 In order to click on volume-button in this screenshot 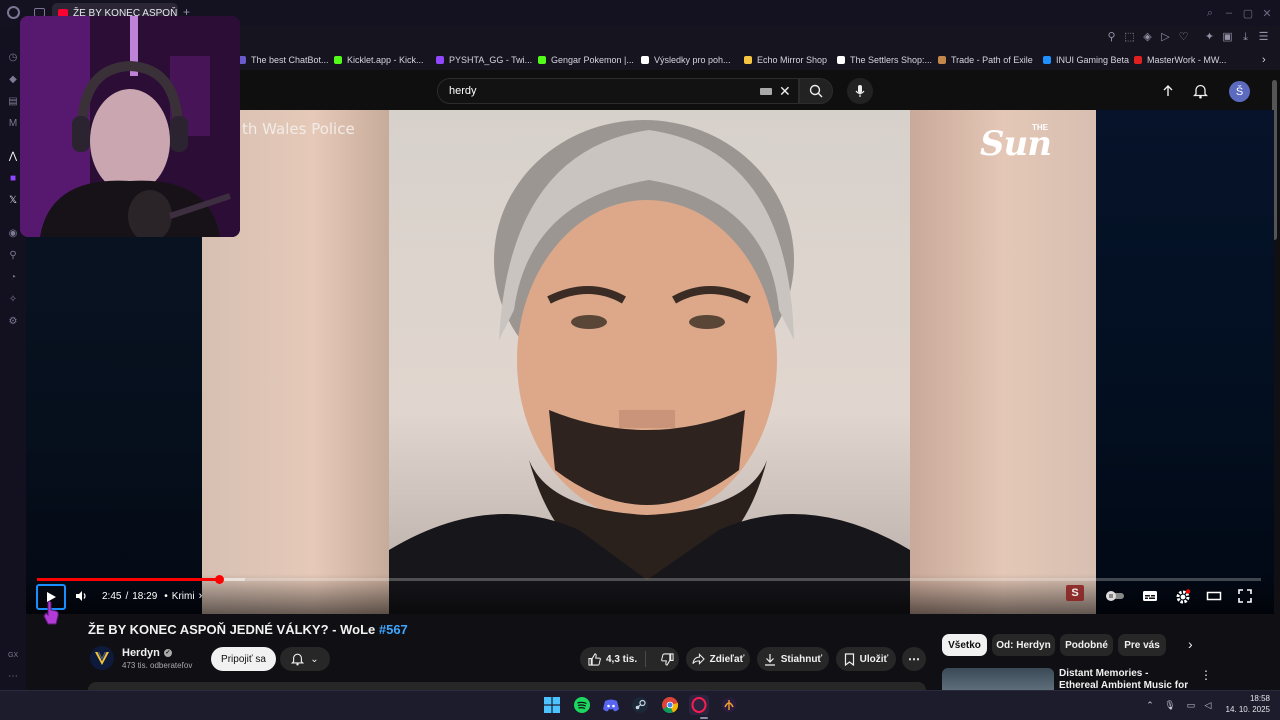, I will do `click(82, 596)`.